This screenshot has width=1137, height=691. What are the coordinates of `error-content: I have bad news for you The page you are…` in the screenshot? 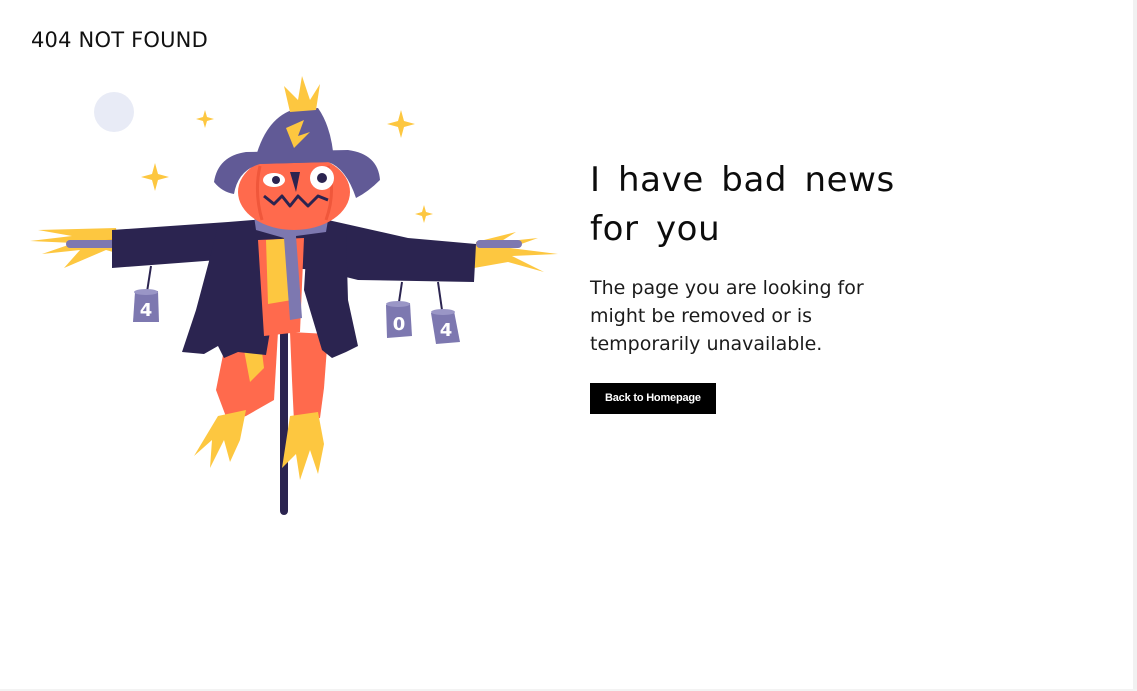 It's located at (750, 285).